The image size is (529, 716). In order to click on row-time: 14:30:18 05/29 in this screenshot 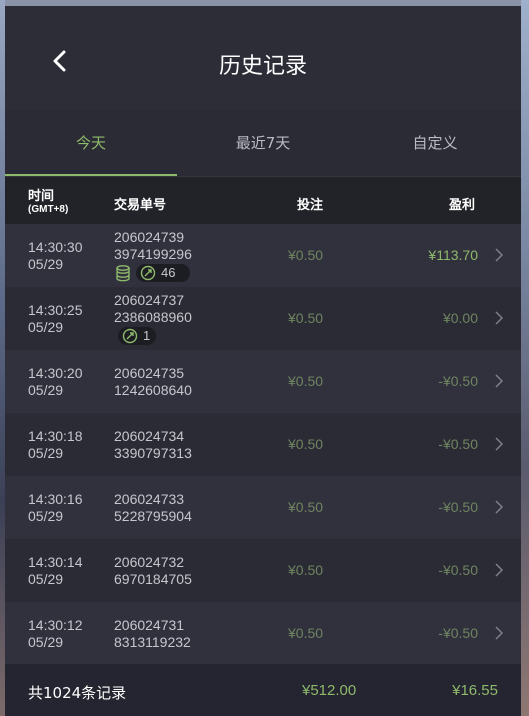, I will do `click(55, 445)`.